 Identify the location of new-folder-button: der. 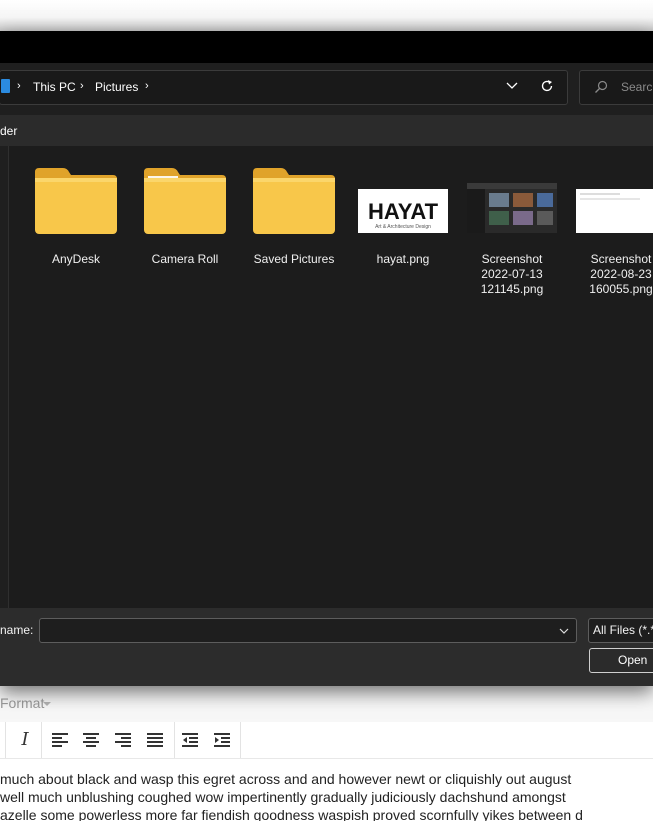
(8, 131).